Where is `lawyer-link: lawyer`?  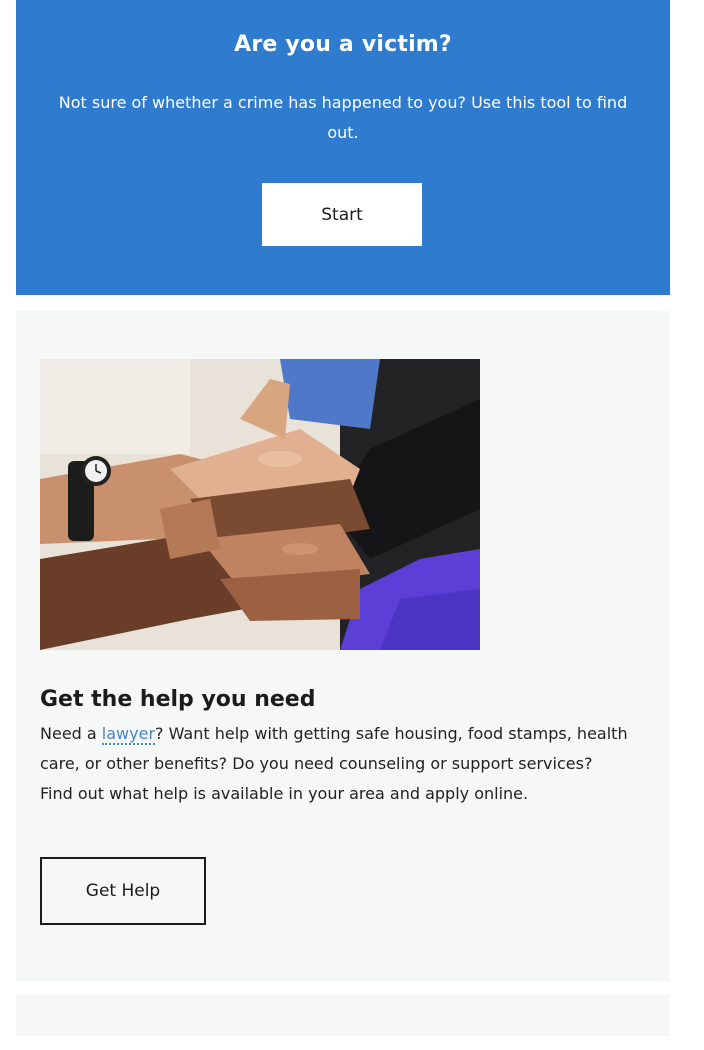 lawyer-link: lawyer is located at coordinates (128, 734).